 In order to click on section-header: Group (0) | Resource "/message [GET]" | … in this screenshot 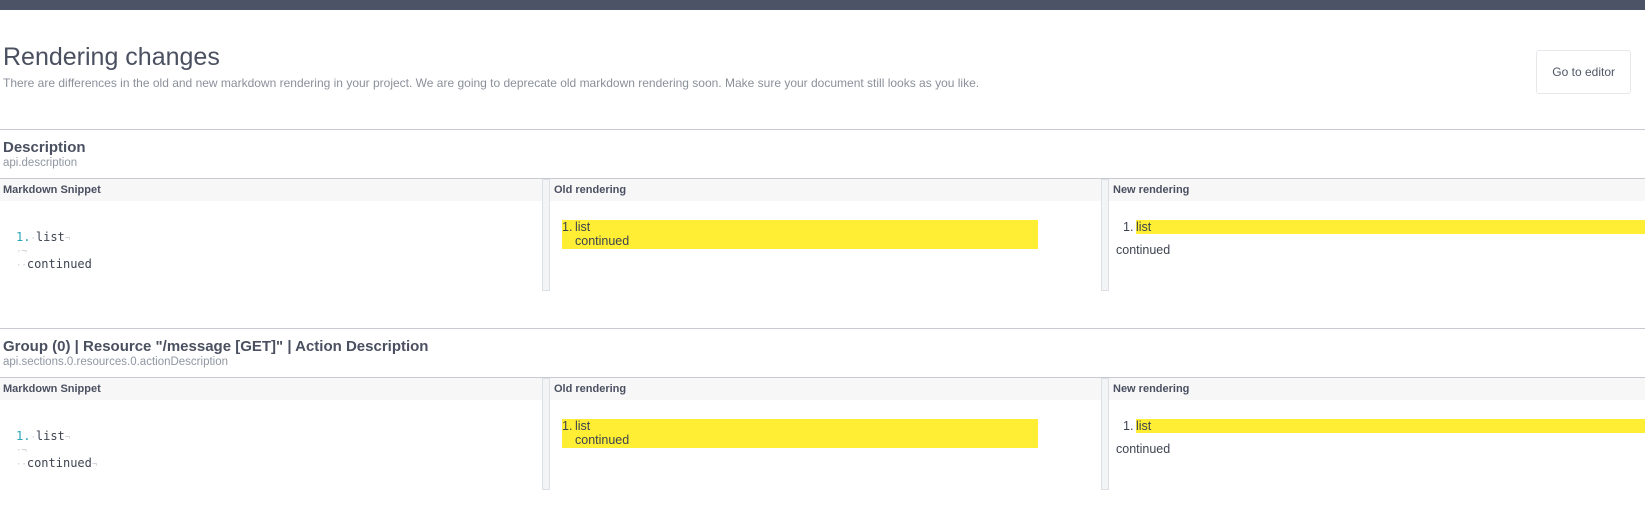, I will do `click(822, 353)`.